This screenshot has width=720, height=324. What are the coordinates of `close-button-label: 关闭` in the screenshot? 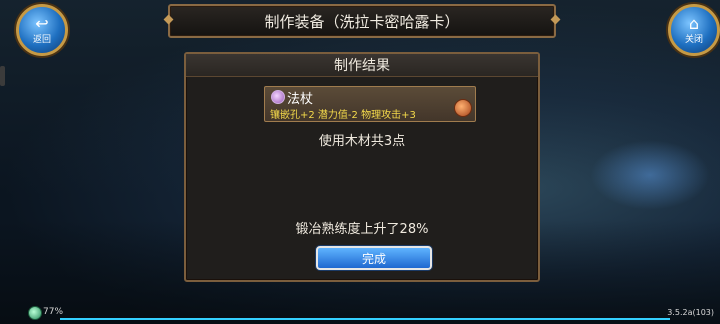 It's located at (693, 39).